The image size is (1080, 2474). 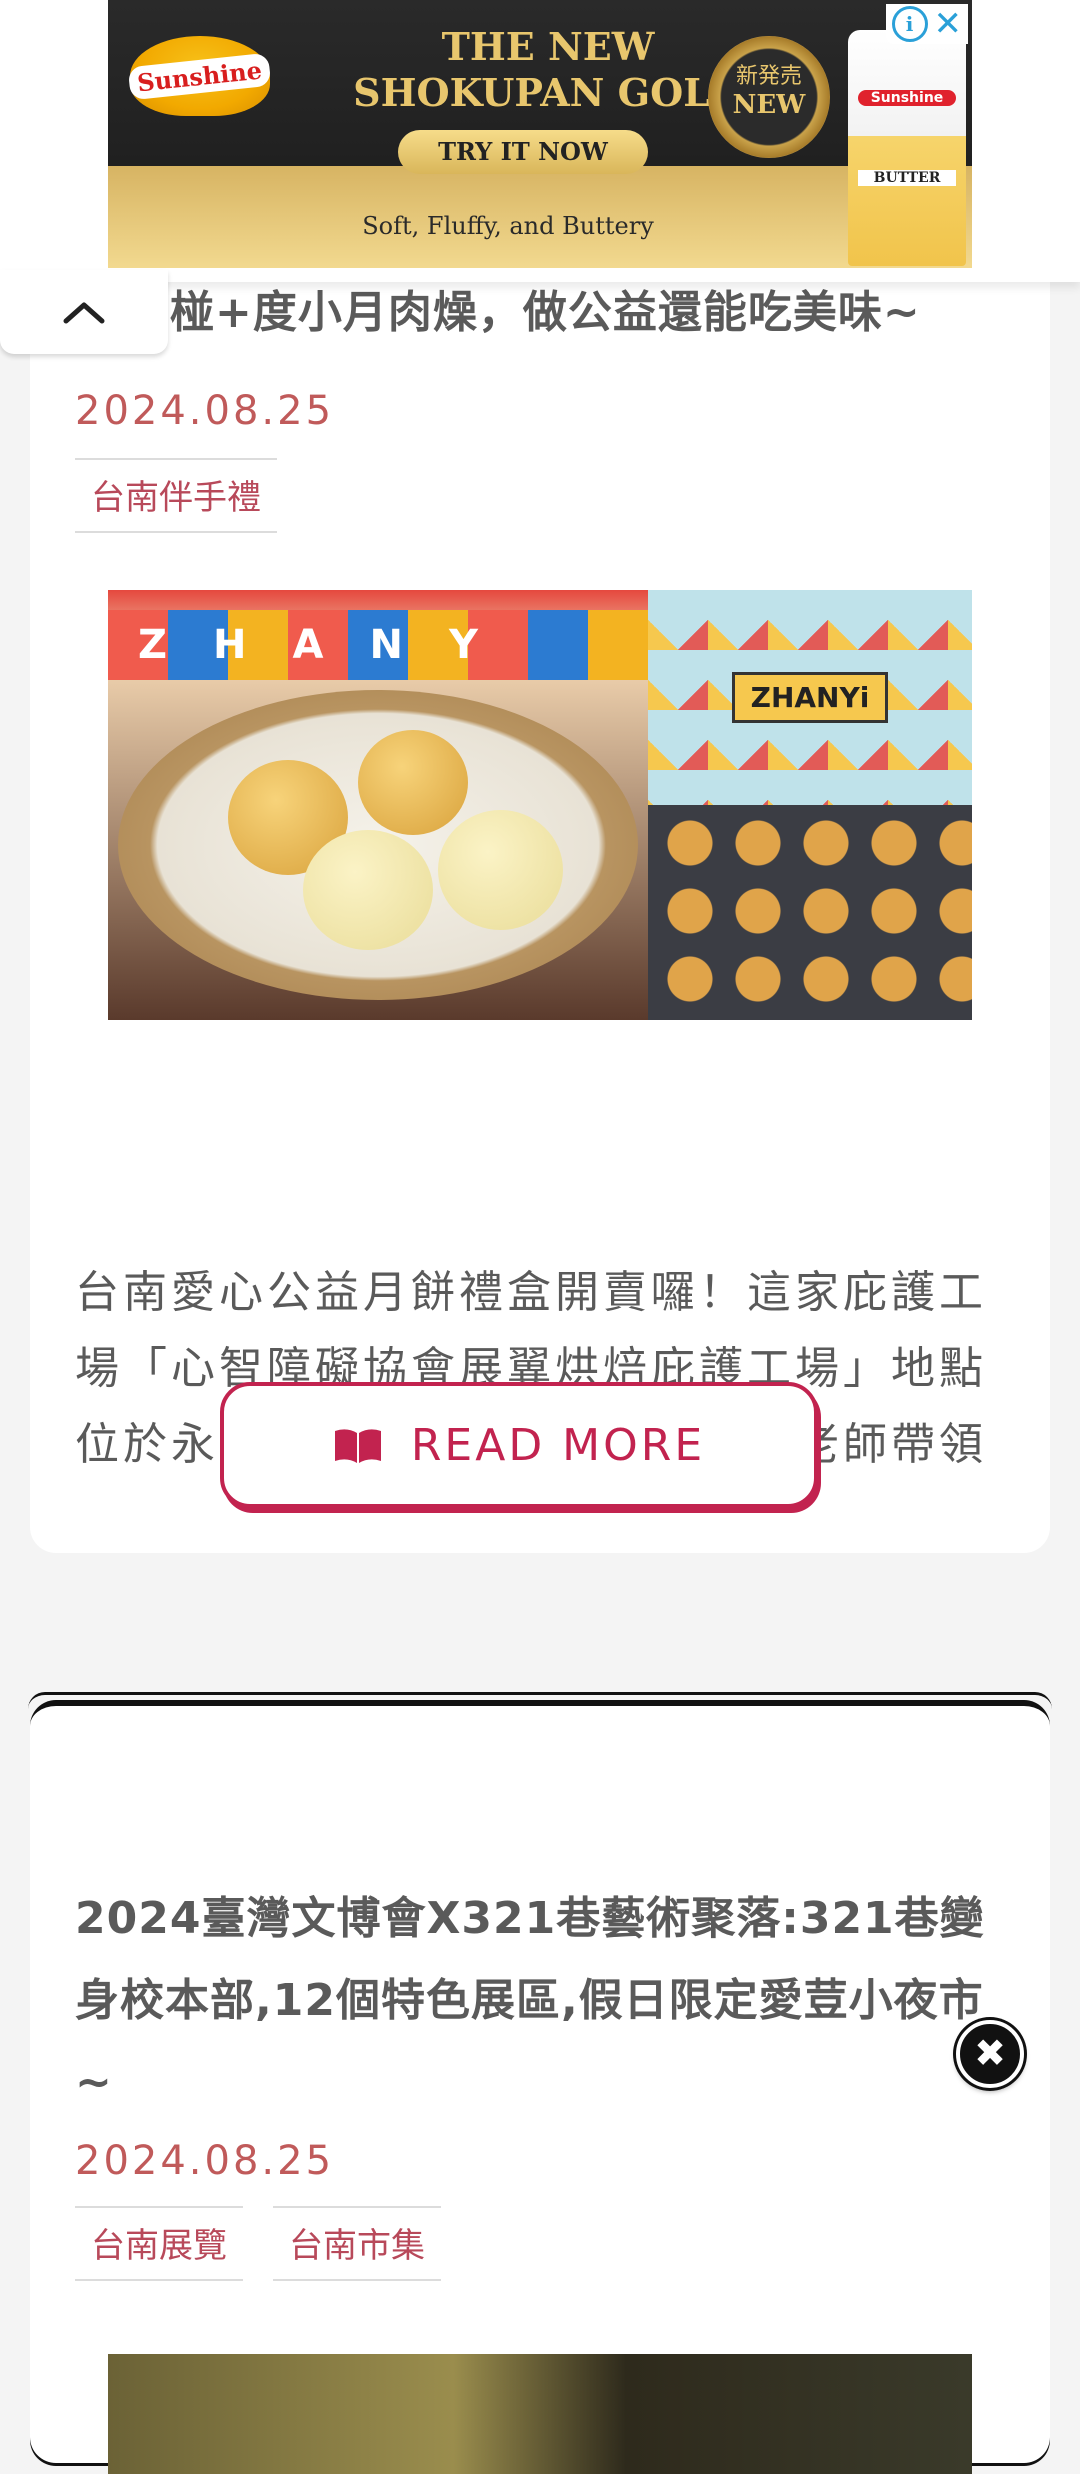 I want to click on ad-seal-top: 新発売, so click(x=768, y=76).